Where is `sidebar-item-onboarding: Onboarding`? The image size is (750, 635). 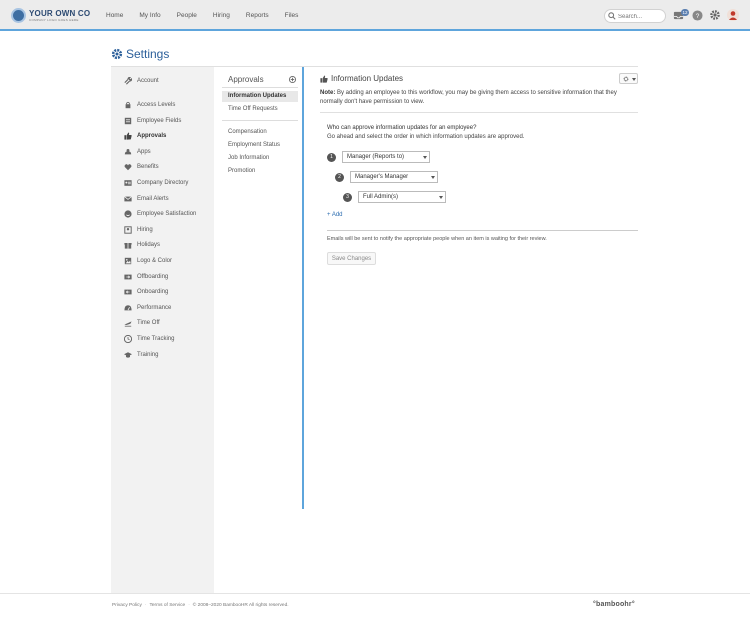 sidebar-item-onboarding: Onboarding is located at coordinates (146, 292).